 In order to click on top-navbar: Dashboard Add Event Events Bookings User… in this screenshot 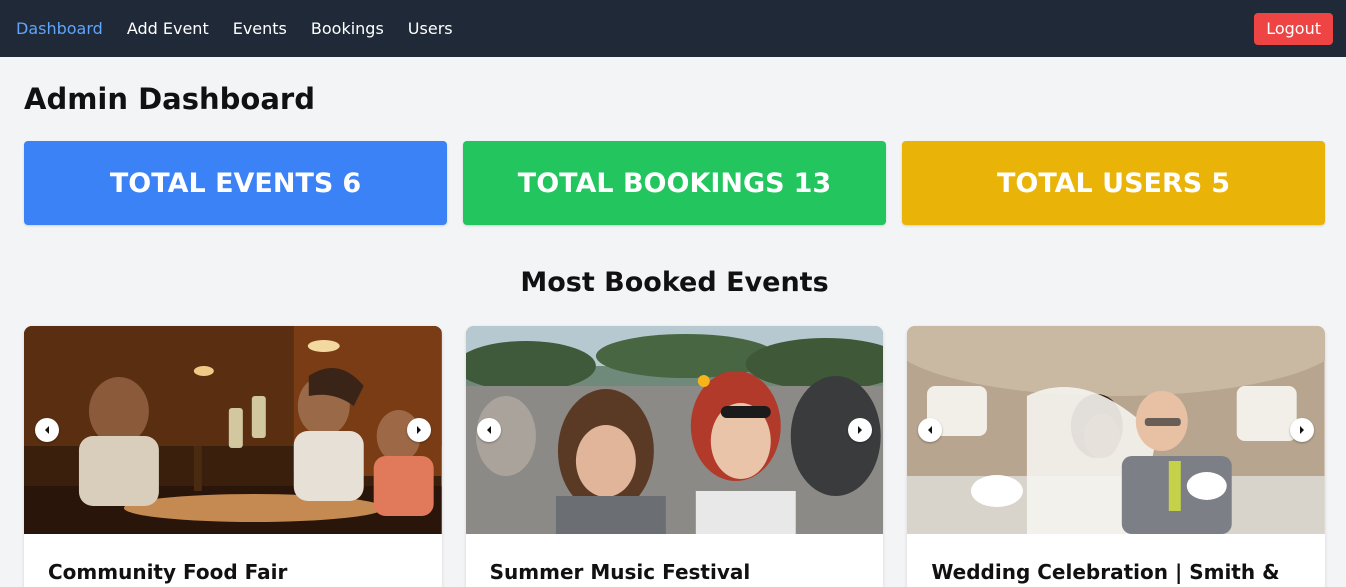, I will do `click(673, 28)`.